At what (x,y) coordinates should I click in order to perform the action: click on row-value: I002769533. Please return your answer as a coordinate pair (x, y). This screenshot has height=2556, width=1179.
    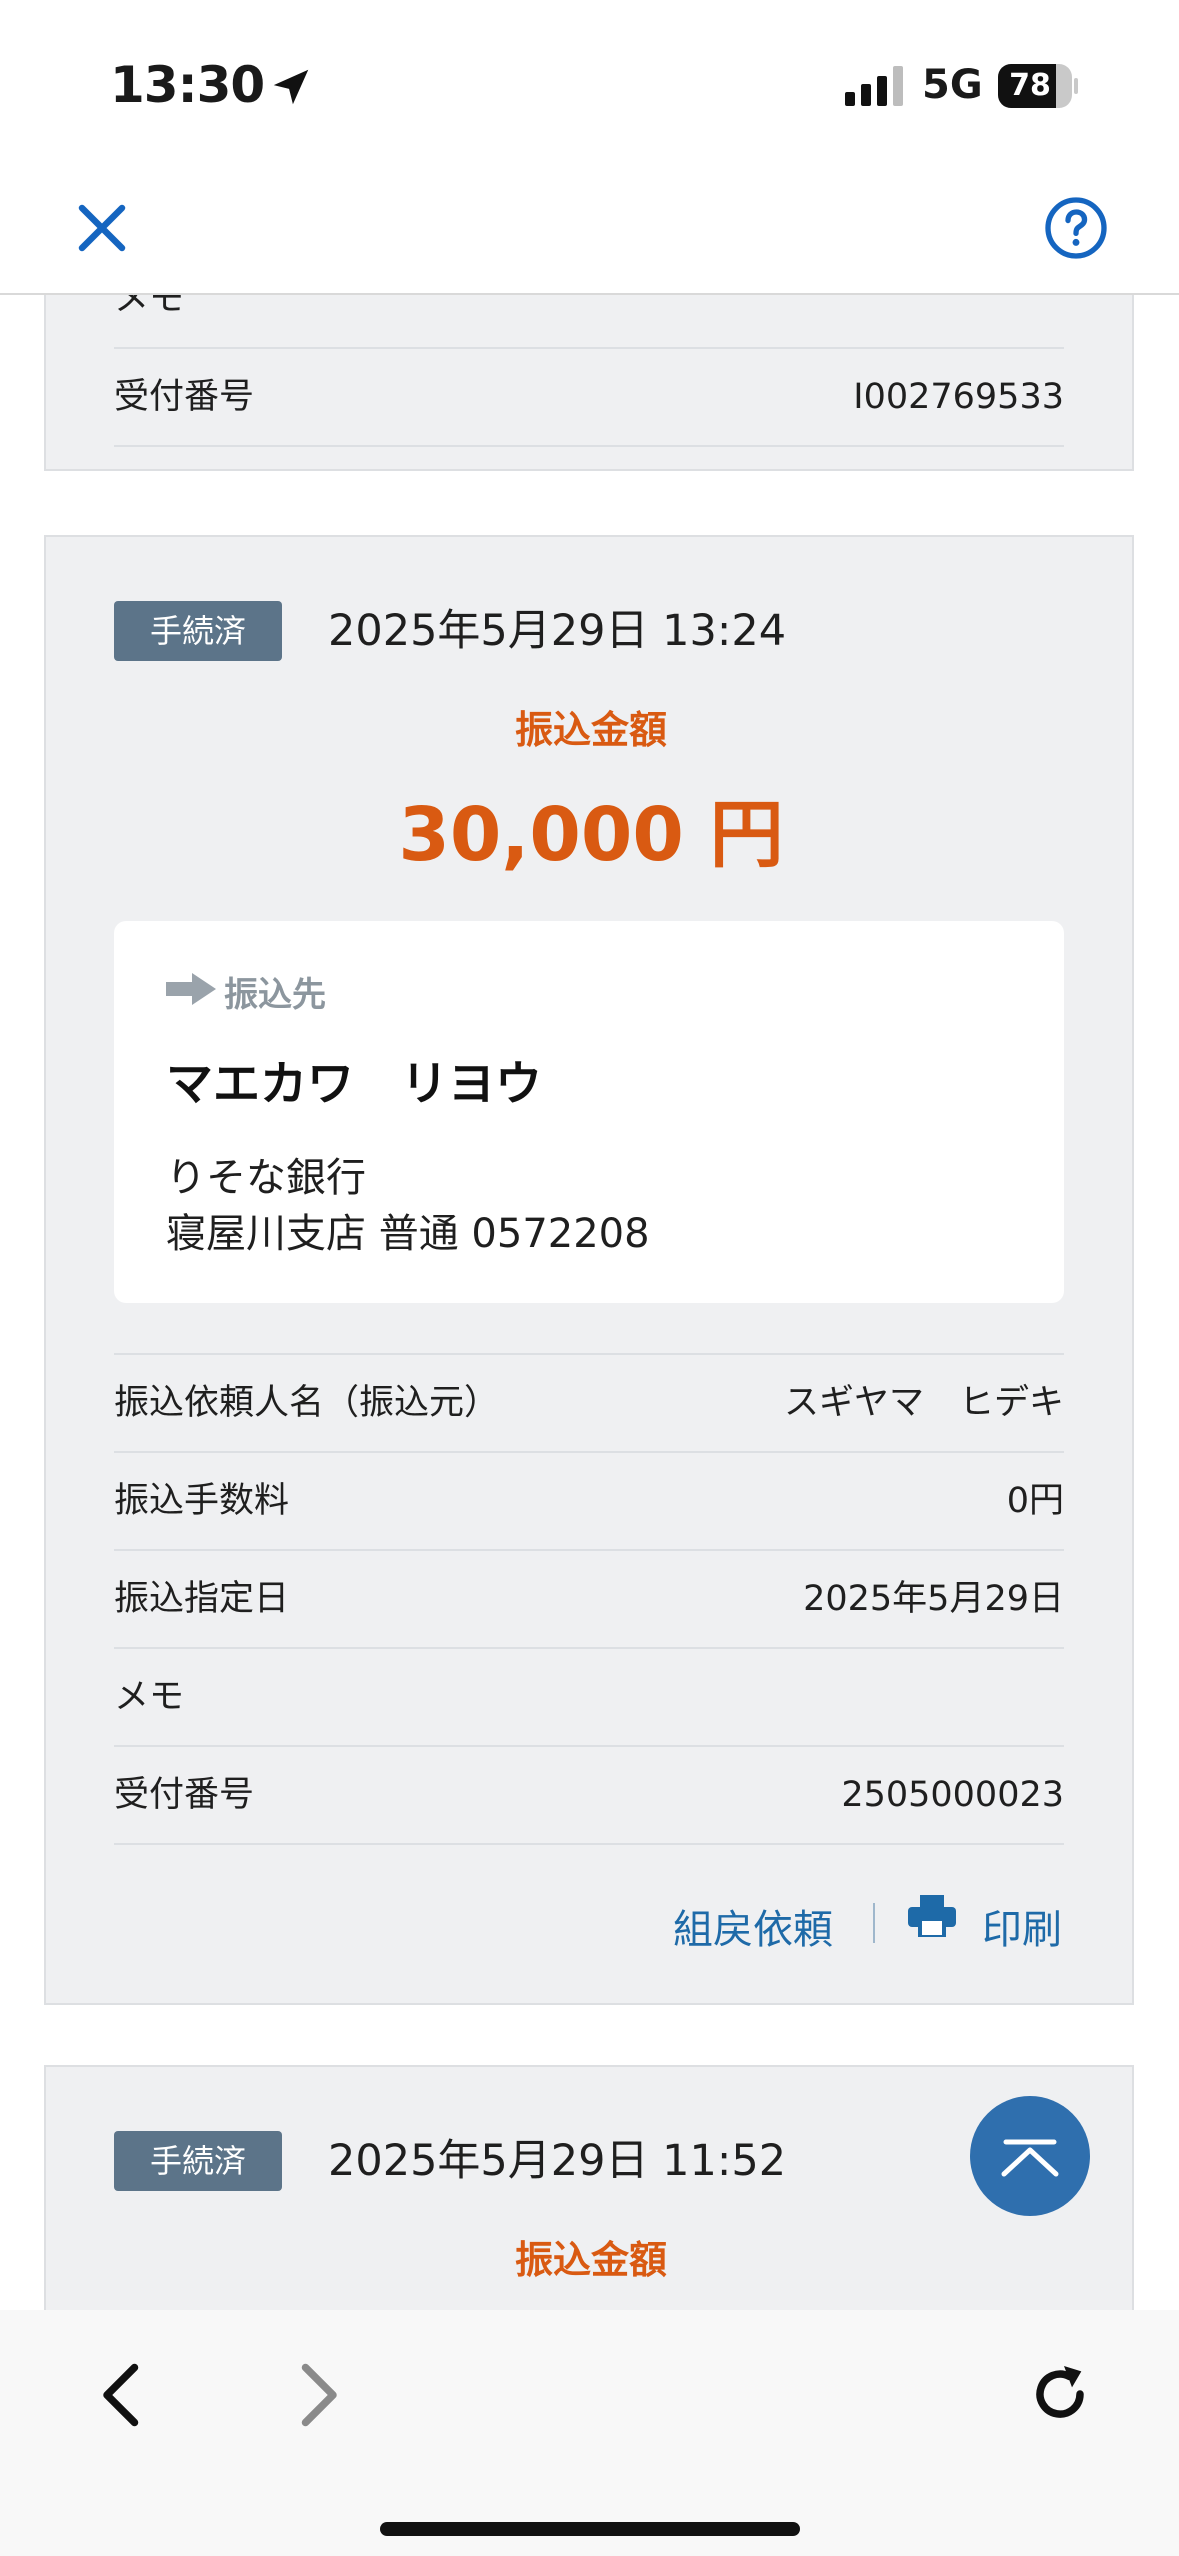
    Looking at the image, I should click on (958, 397).